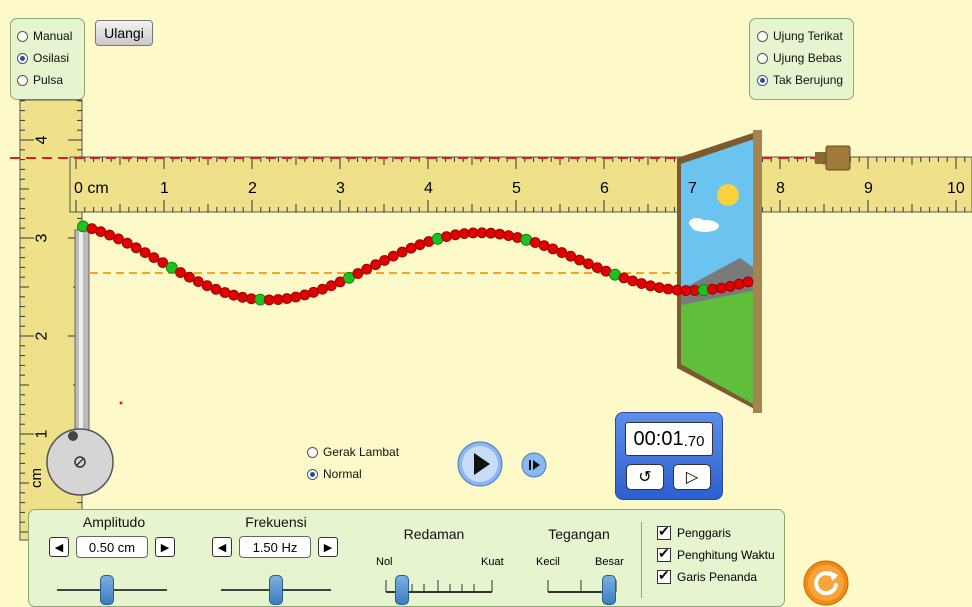  Describe the element at coordinates (402, 590) in the screenshot. I see `damping-slider-thumb` at that location.